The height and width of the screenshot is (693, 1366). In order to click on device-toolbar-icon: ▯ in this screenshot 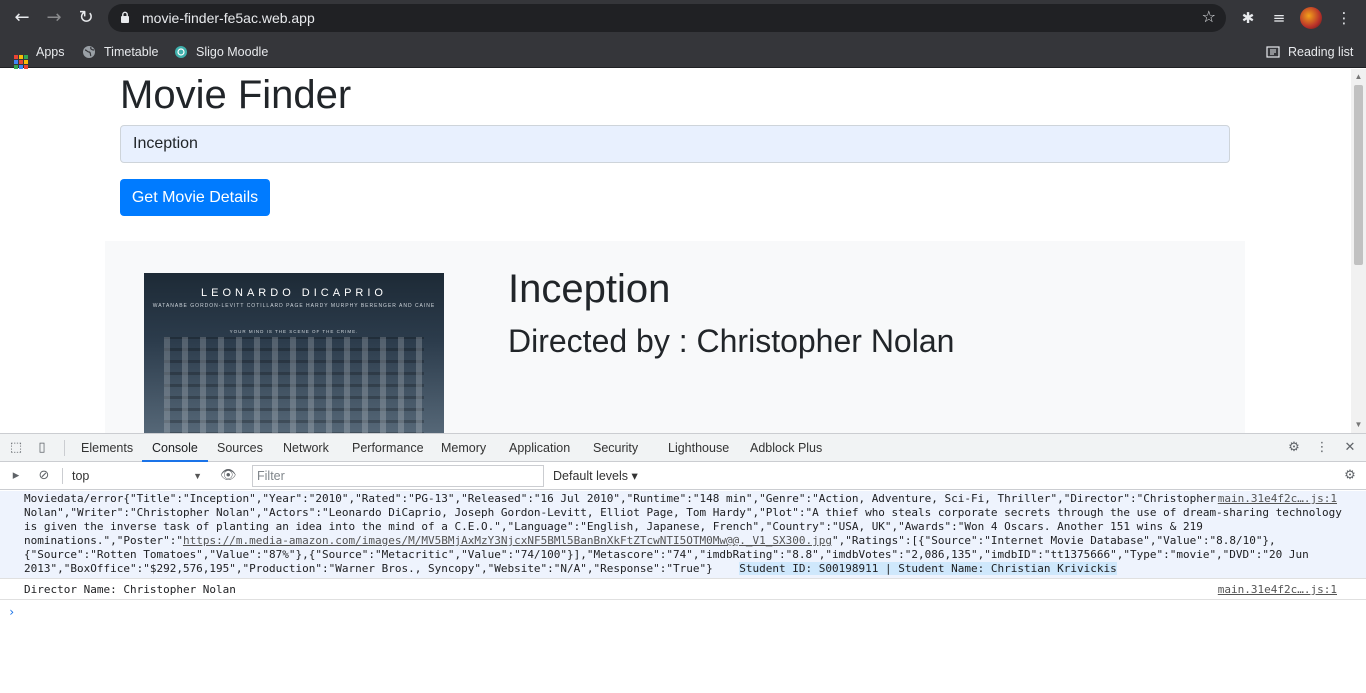, I will do `click(42, 448)`.